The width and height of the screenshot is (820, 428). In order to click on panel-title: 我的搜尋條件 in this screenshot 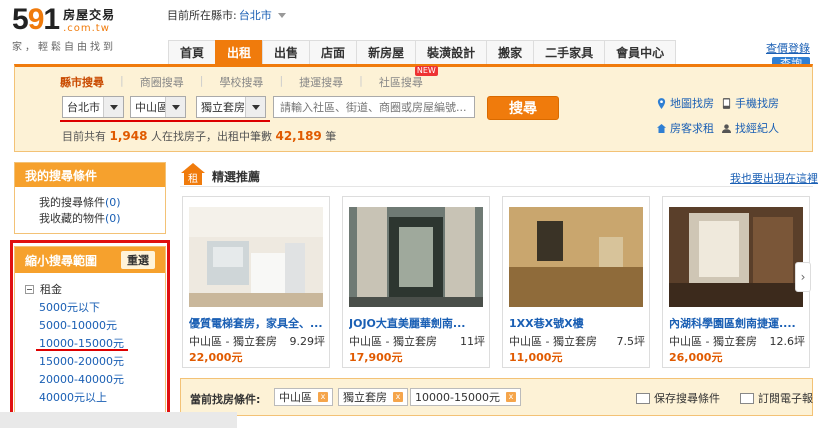, I will do `click(90, 175)`.